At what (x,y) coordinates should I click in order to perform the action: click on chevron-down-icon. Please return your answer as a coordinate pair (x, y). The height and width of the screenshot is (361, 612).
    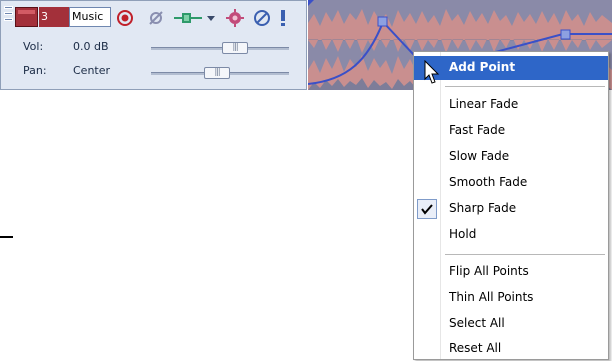
    Looking at the image, I should click on (211, 18).